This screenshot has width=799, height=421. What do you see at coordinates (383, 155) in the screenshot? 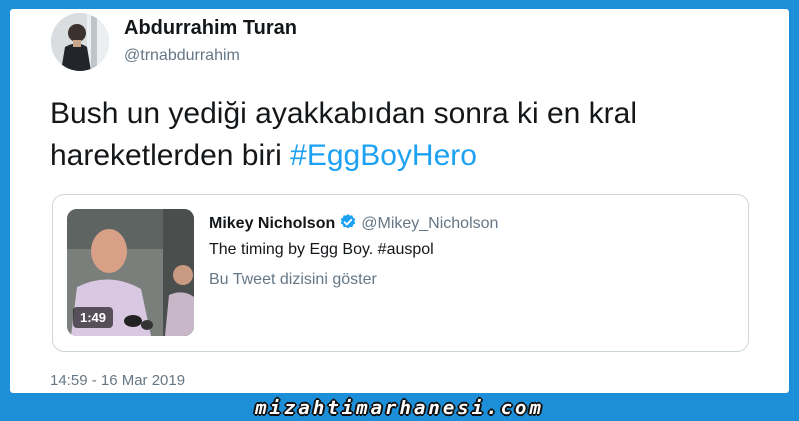
I see `hashtag-link: #EggBoyHero` at bounding box center [383, 155].